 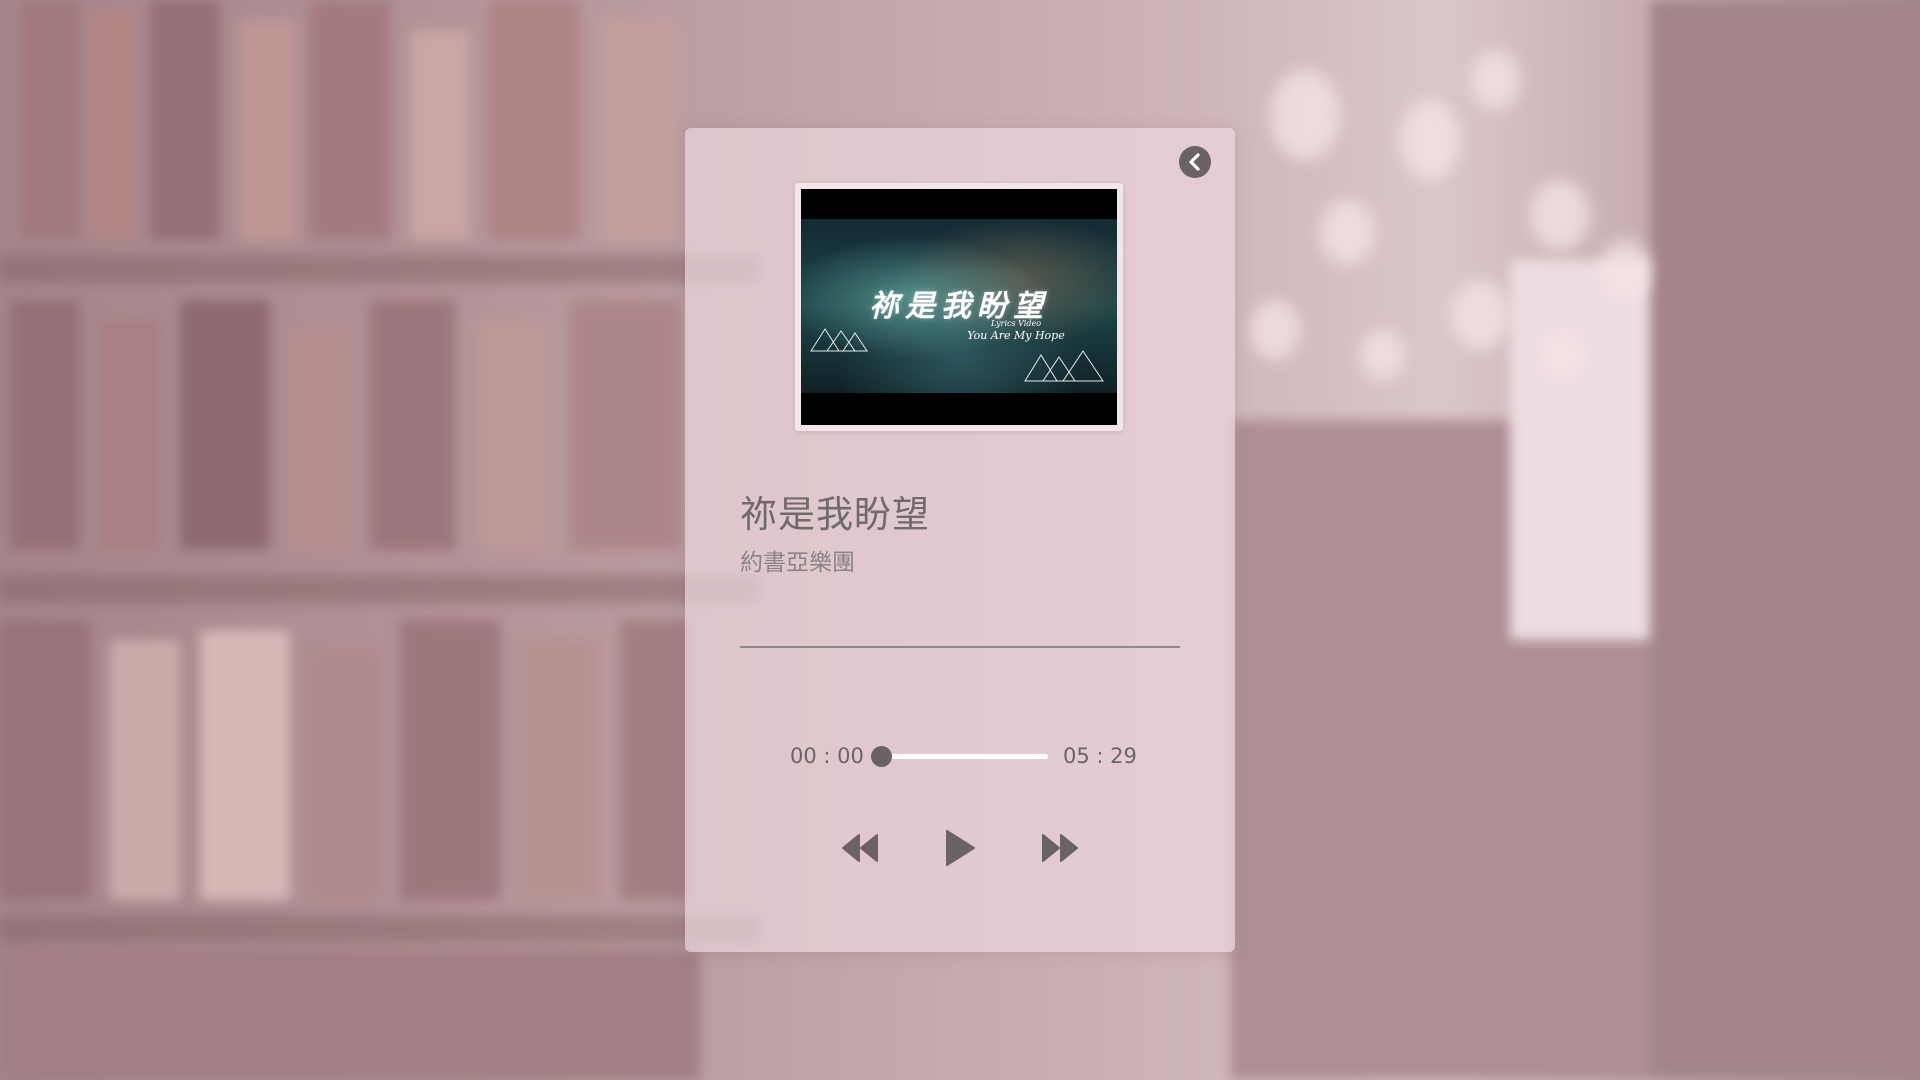 I want to click on album-cover-art: 祢是我盼望 Lyrics Video You Are My Hope, so click(x=959, y=306).